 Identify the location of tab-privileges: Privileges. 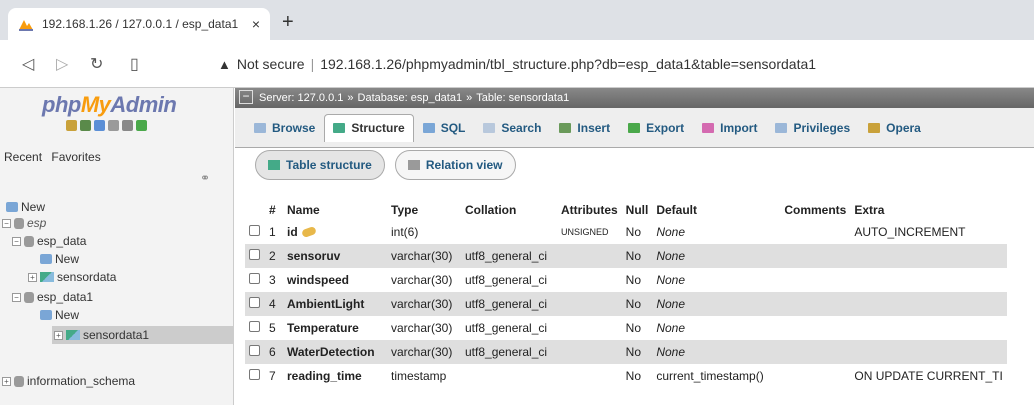
(812, 128).